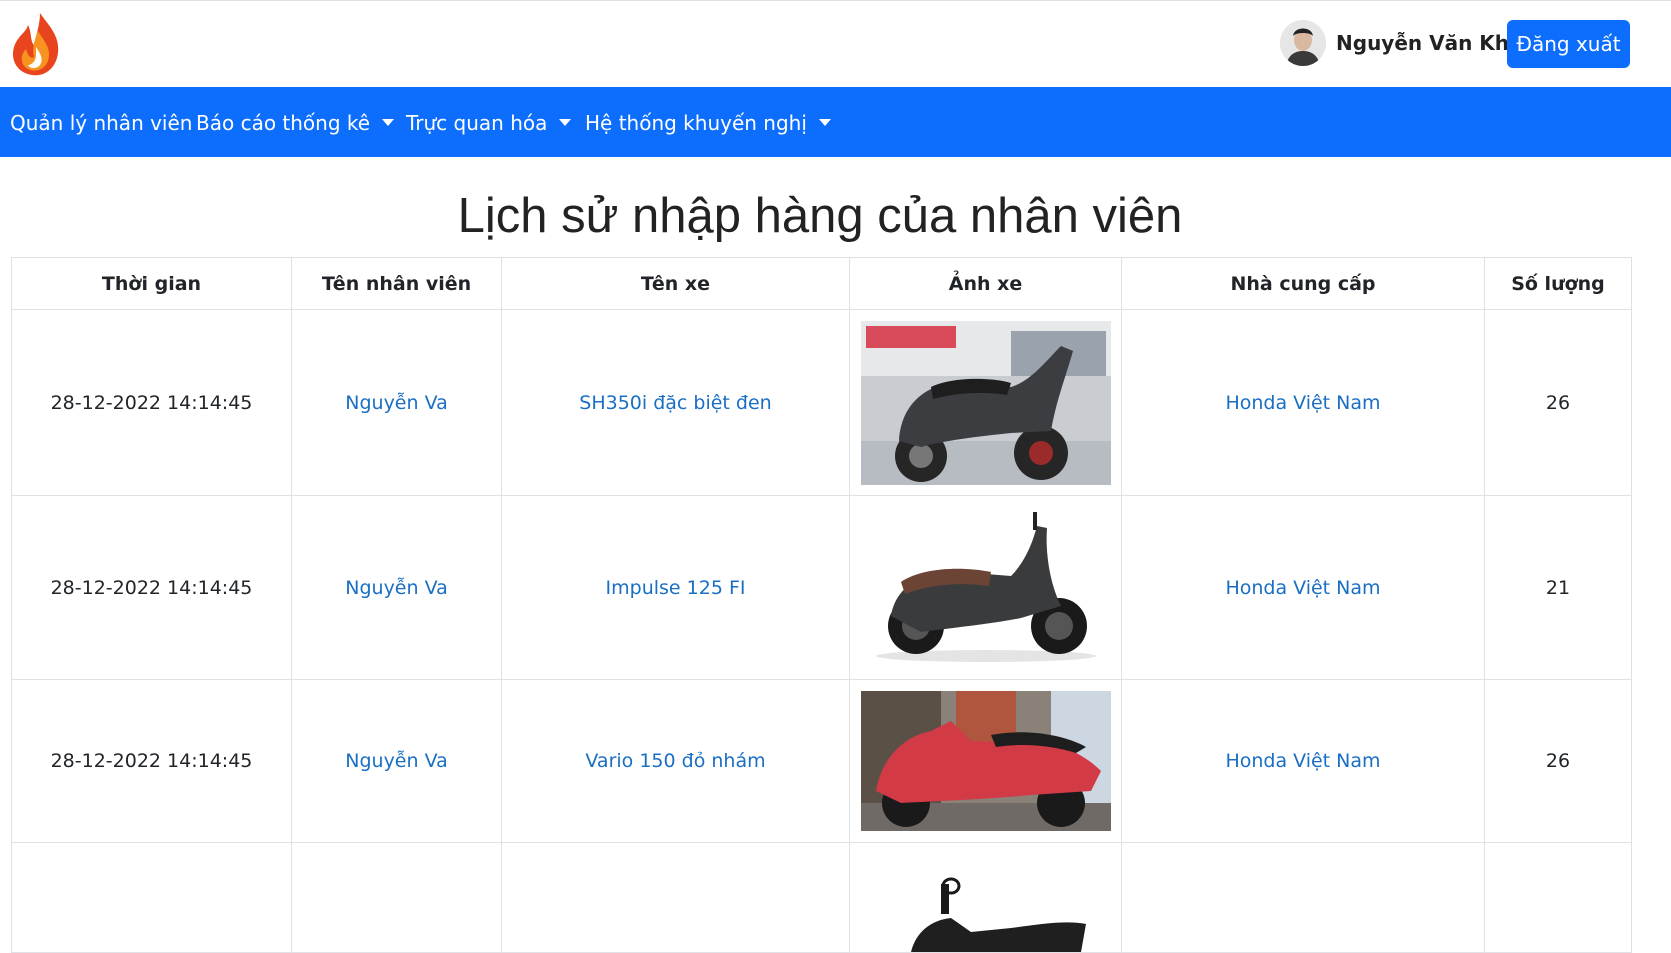  I want to click on employee-link, so click(396, 897).